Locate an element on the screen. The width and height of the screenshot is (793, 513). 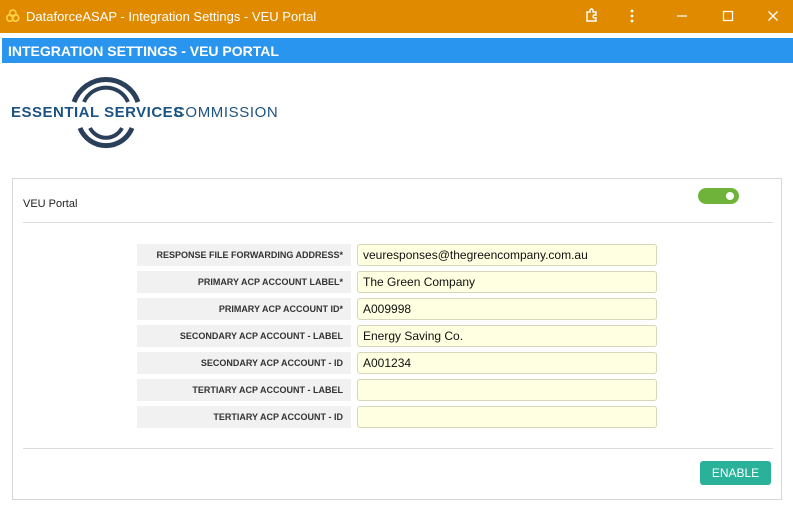
form-row-primary-acp-label: PRIMARY ACP ACCOUNT LABEL* is located at coordinates (397, 282).